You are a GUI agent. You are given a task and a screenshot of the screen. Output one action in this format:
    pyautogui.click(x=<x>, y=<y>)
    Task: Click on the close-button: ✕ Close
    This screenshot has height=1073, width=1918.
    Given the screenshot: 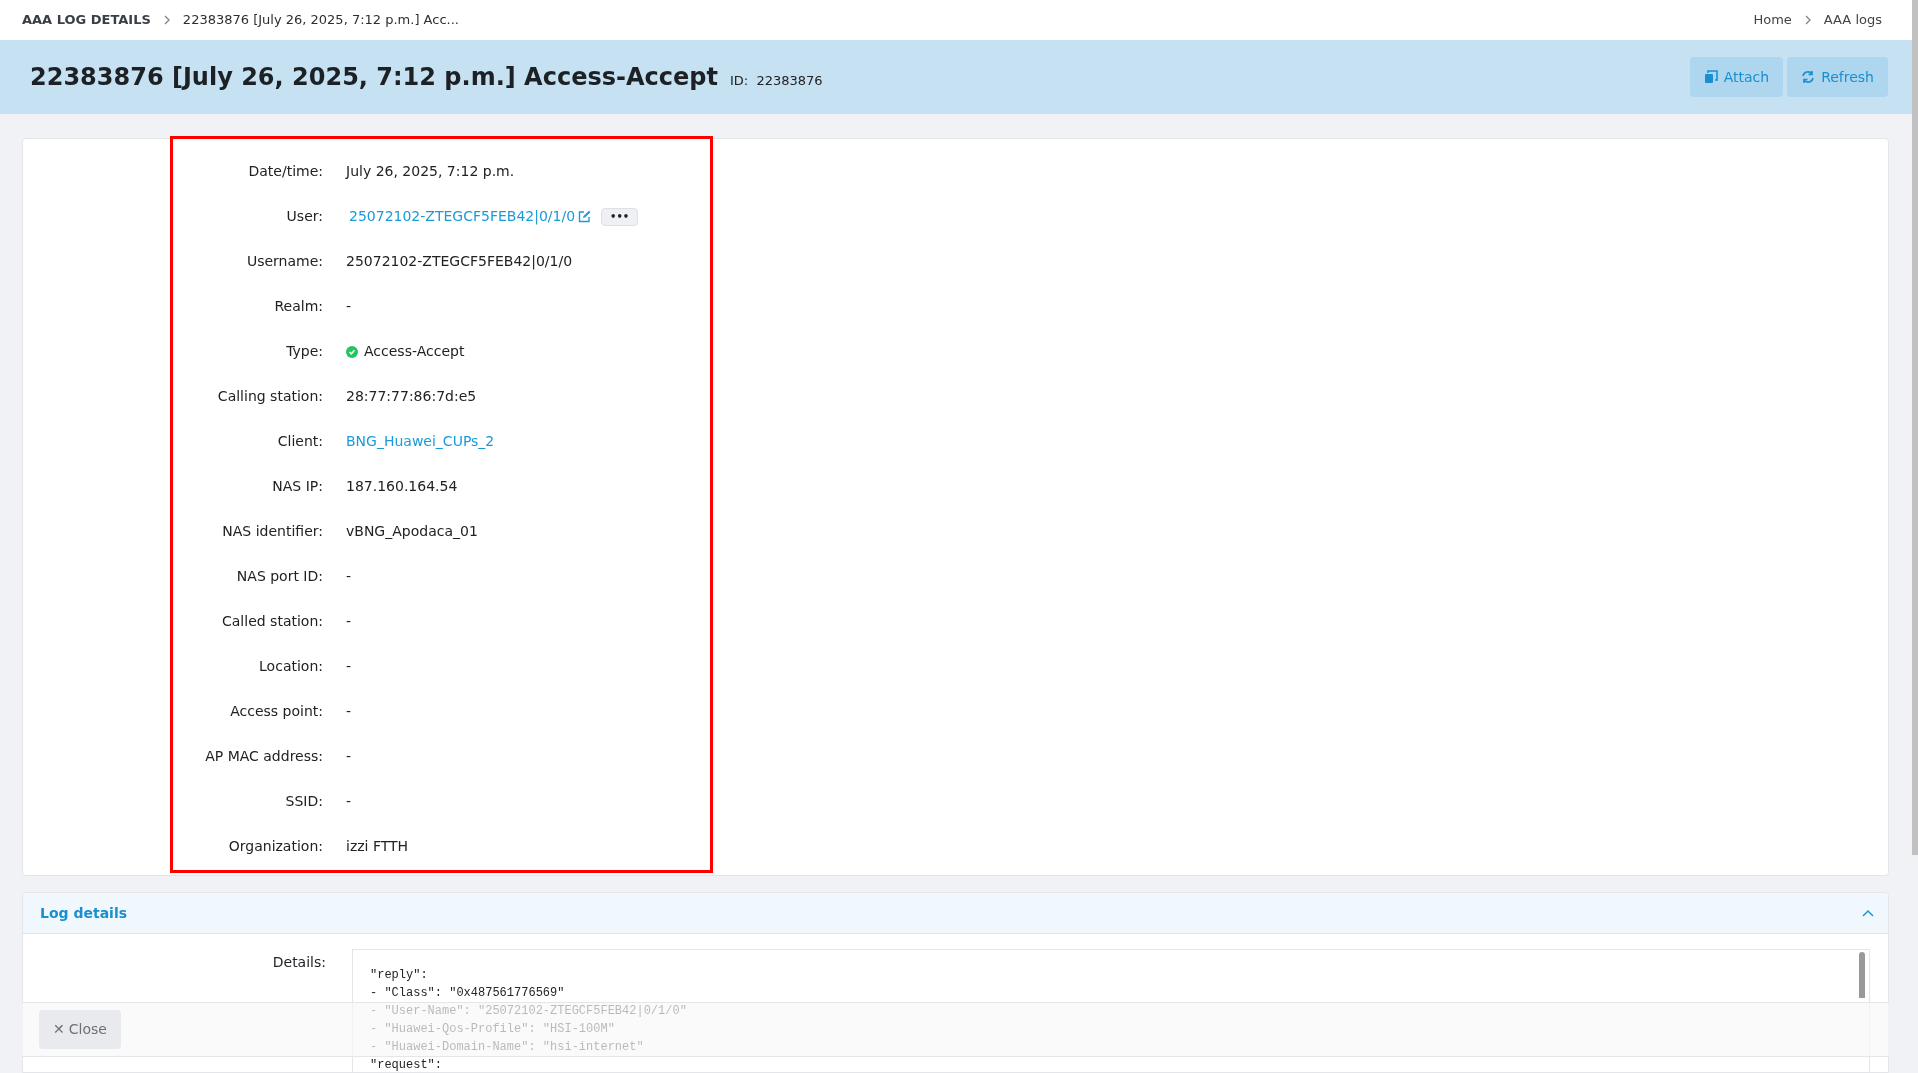 What is the action you would take?
    pyautogui.click(x=80, y=1029)
    